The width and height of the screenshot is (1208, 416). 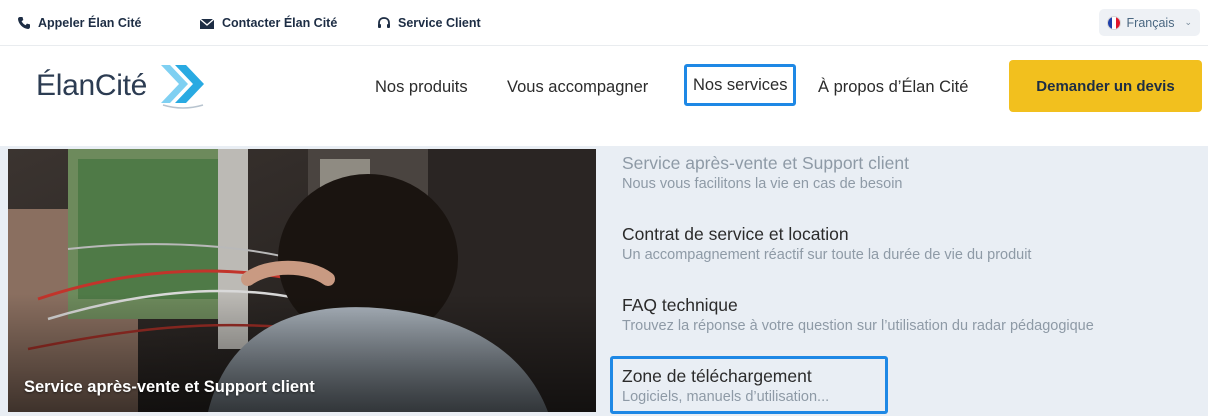 I want to click on french-flag-icon, so click(x=1113, y=22).